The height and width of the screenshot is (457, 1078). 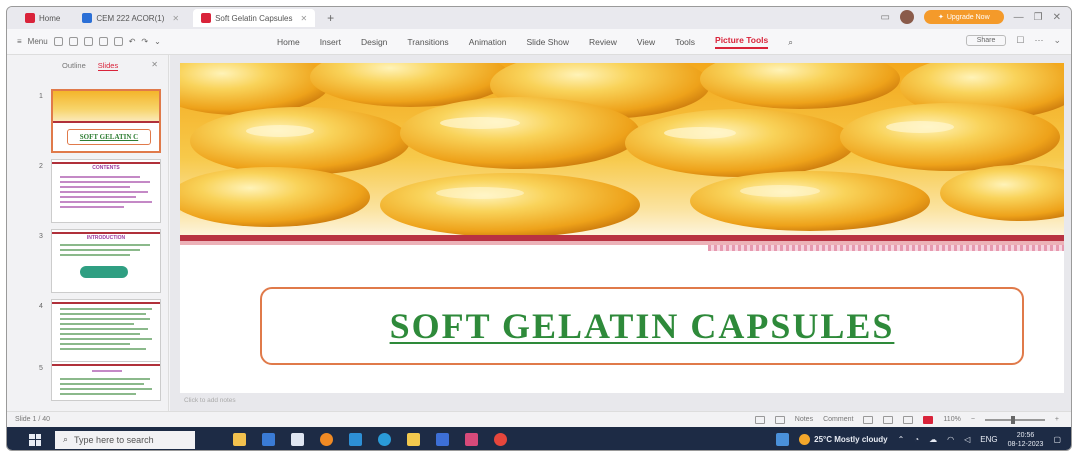 What do you see at coordinates (427, 42) in the screenshot?
I see `ribbon-tab-transitions: Transitions` at bounding box center [427, 42].